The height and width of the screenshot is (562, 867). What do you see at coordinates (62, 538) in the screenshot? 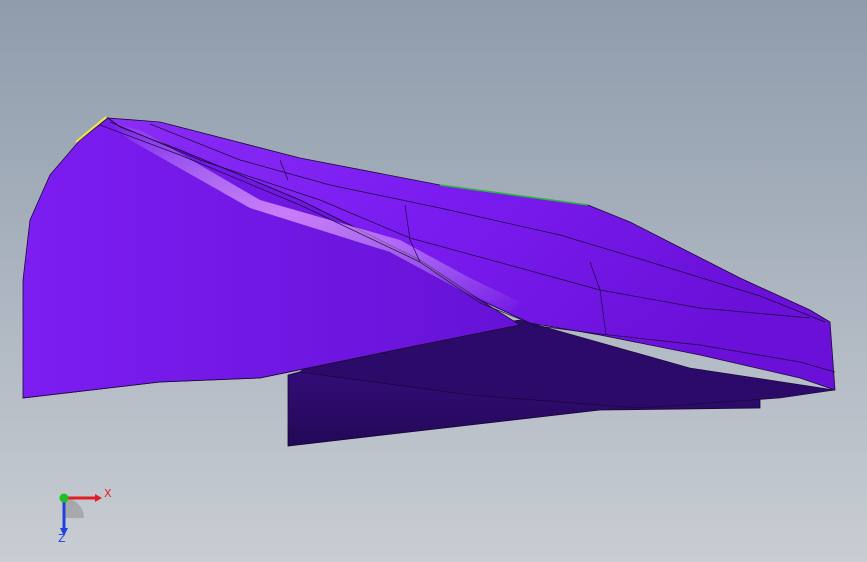
I see `z-axis-label: Z` at bounding box center [62, 538].